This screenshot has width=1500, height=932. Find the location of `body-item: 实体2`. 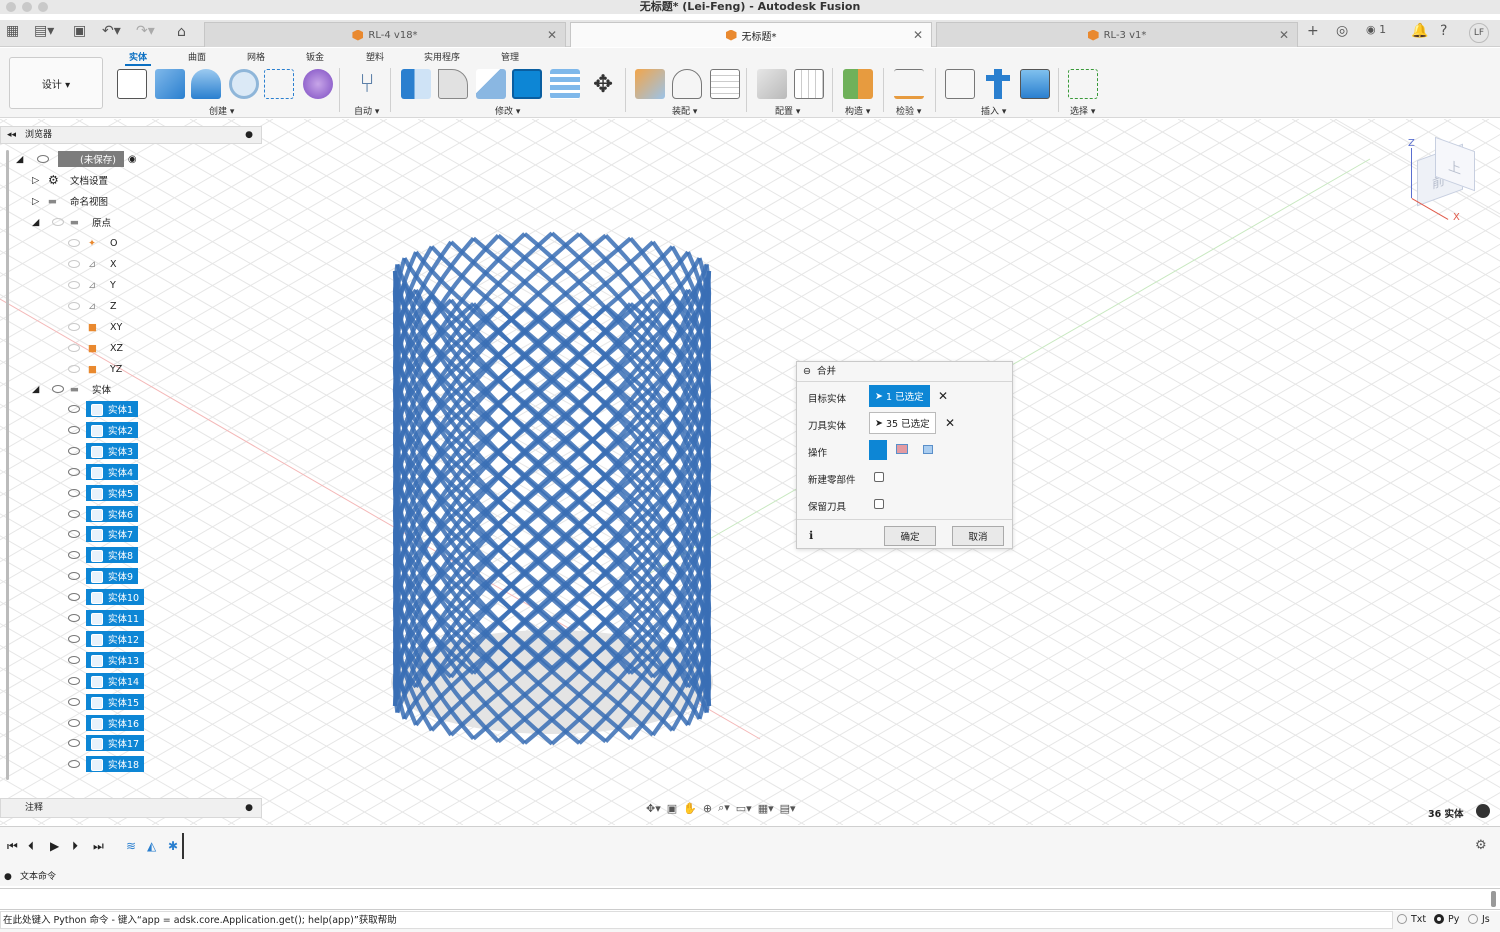

body-item: 实体2 is located at coordinates (112, 429).